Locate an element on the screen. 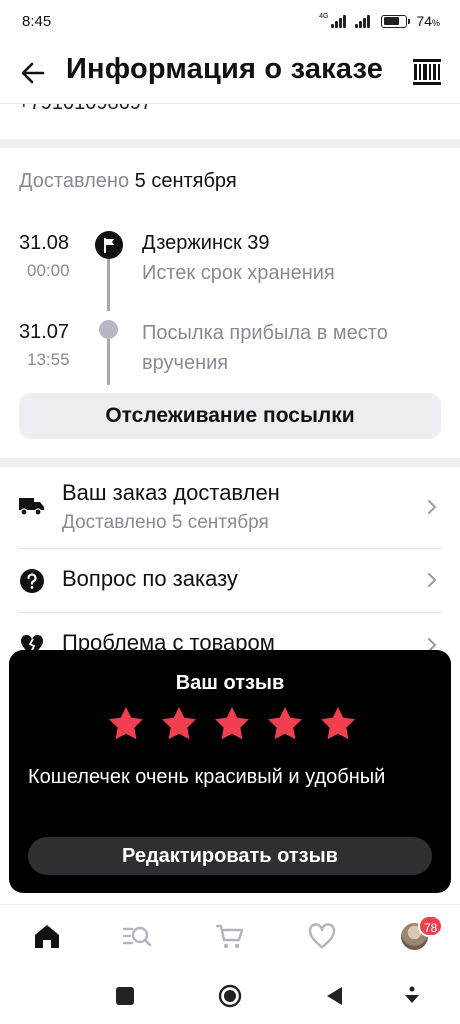 The image size is (460, 1024). search-catalog-icon is located at coordinates (137, 936).